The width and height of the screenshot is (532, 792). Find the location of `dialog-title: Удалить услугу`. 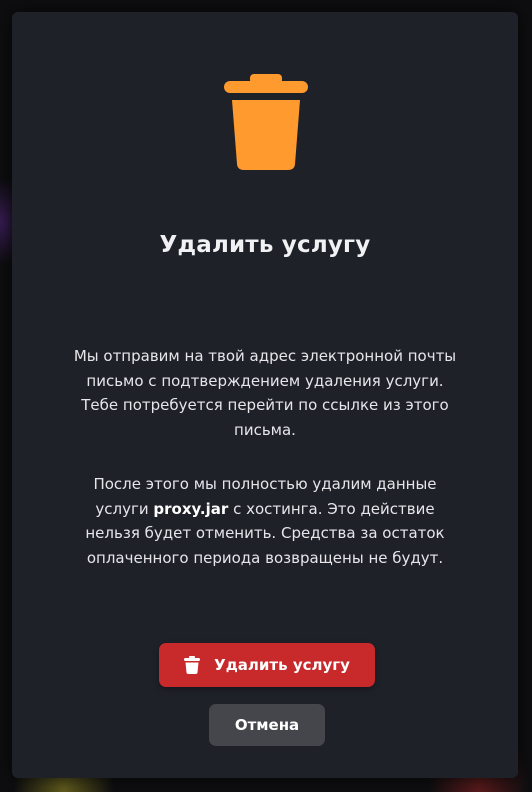

dialog-title: Удалить услугу is located at coordinates (265, 245).